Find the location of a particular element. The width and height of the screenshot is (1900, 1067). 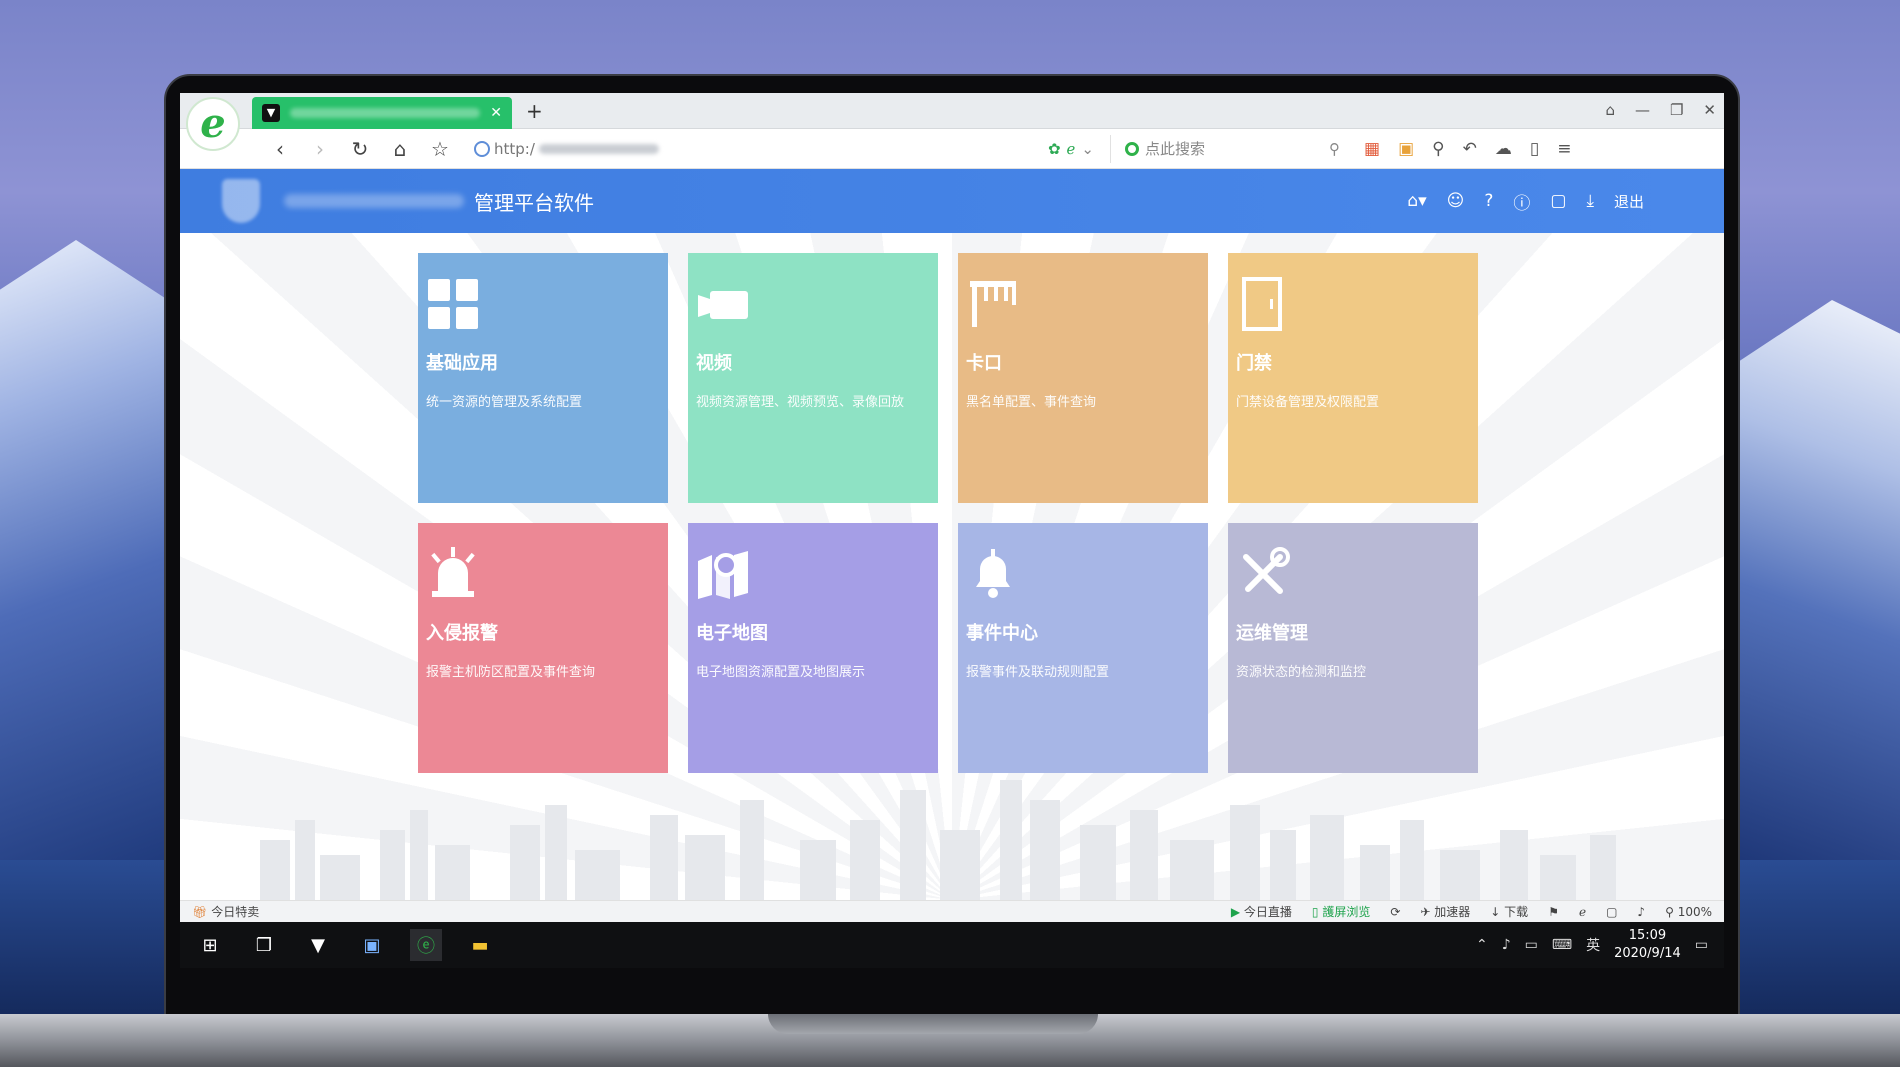

info-icon: ⓘ is located at coordinates (1521, 201).